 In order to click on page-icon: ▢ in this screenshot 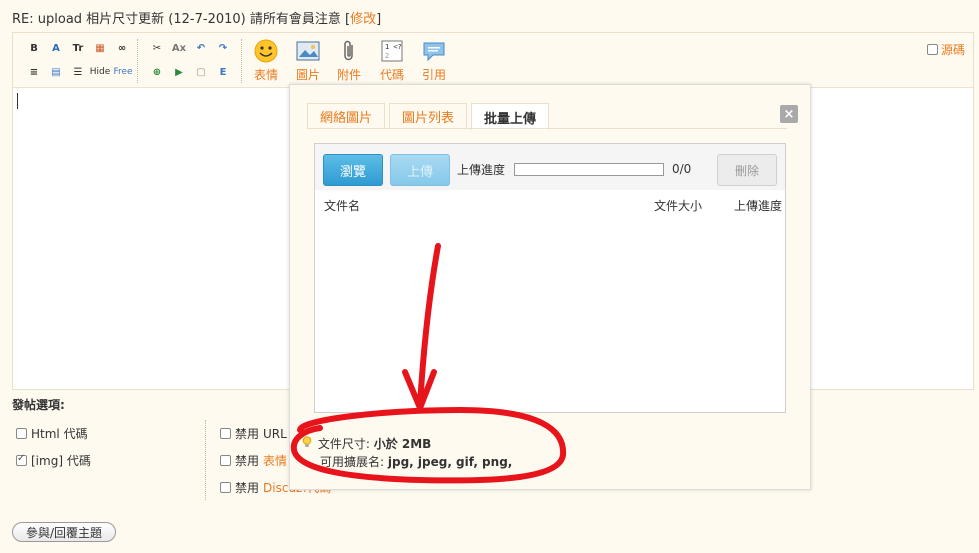, I will do `click(201, 72)`.